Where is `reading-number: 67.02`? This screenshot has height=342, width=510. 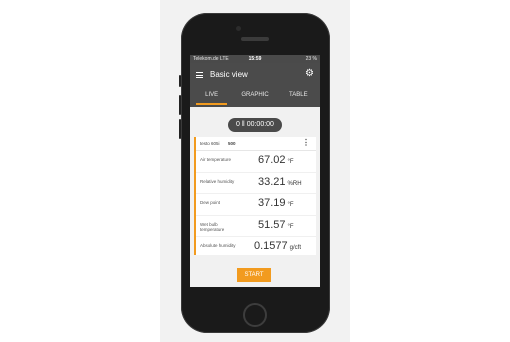
reading-number: 67.02 is located at coordinates (272, 160).